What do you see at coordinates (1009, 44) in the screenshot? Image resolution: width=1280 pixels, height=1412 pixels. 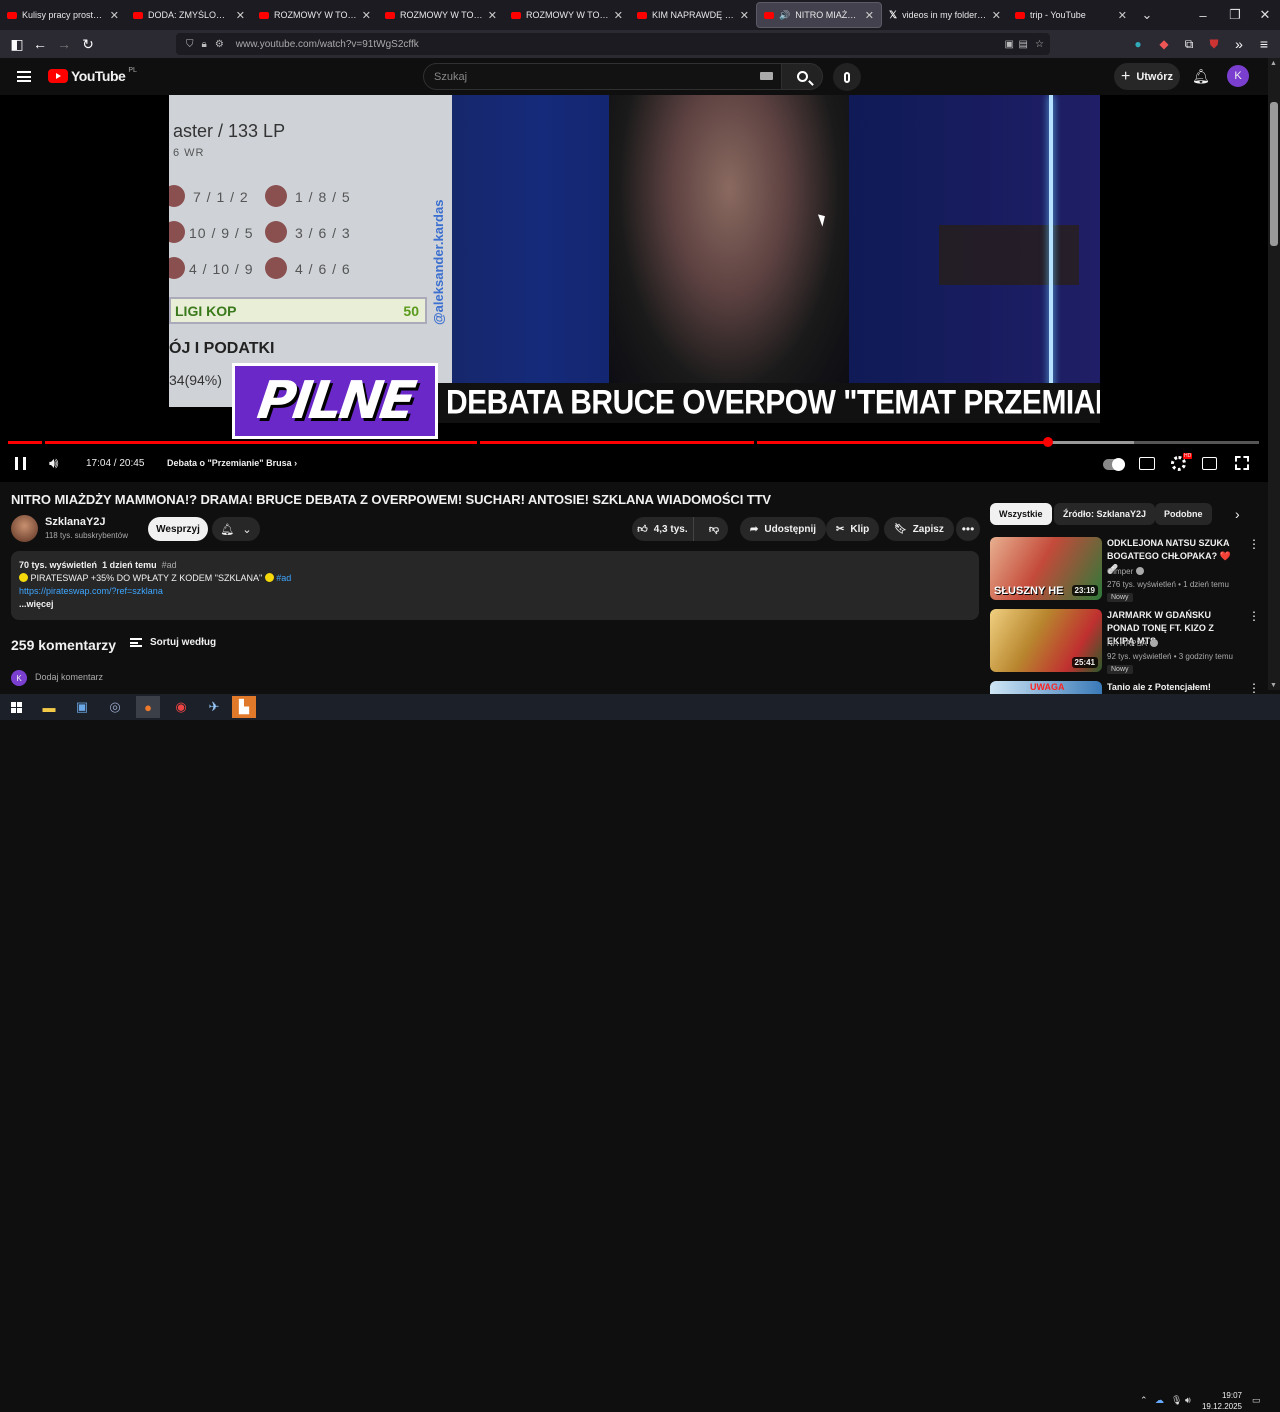 I see `picture-in-picture-icon: ▣` at bounding box center [1009, 44].